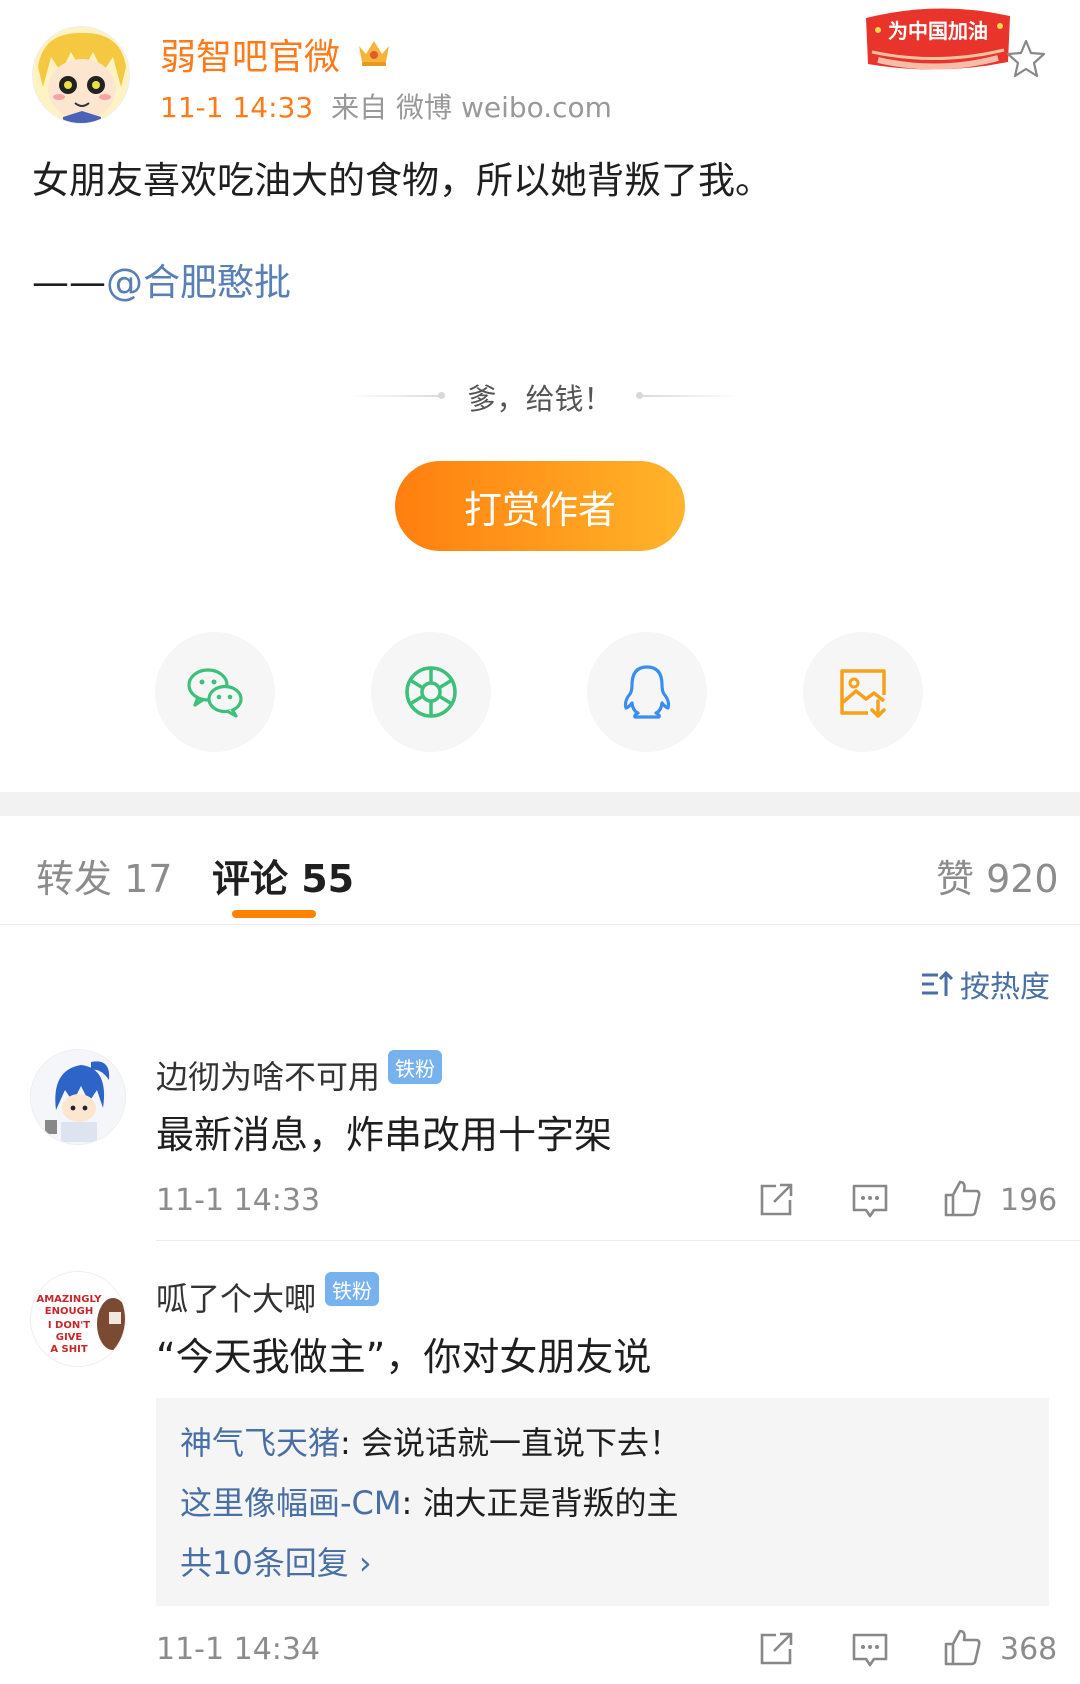 This screenshot has height=1684, width=1080. Describe the element at coordinates (374, 53) in the screenshot. I see `vip-crown-icon` at that location.